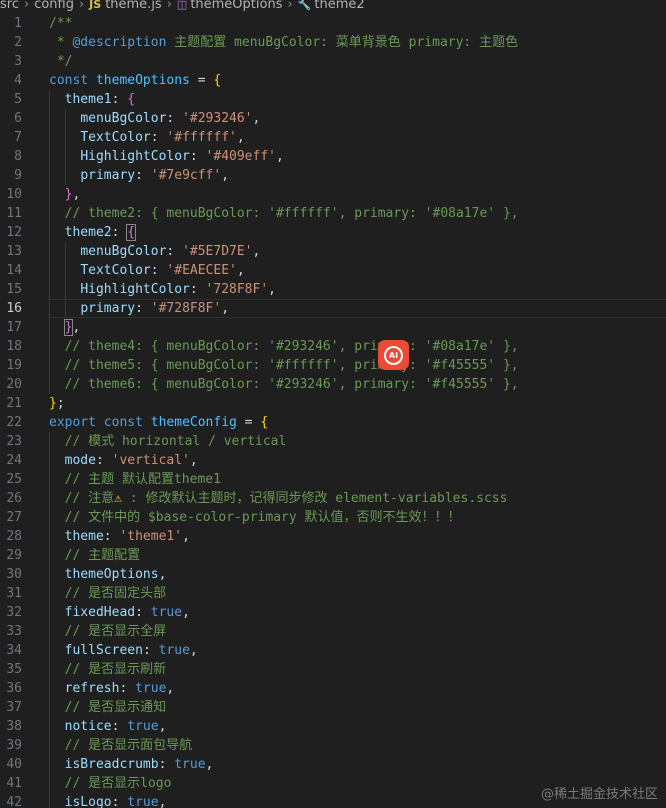  I want to click on code-line: 38 notice: true,, so click(333, 726).